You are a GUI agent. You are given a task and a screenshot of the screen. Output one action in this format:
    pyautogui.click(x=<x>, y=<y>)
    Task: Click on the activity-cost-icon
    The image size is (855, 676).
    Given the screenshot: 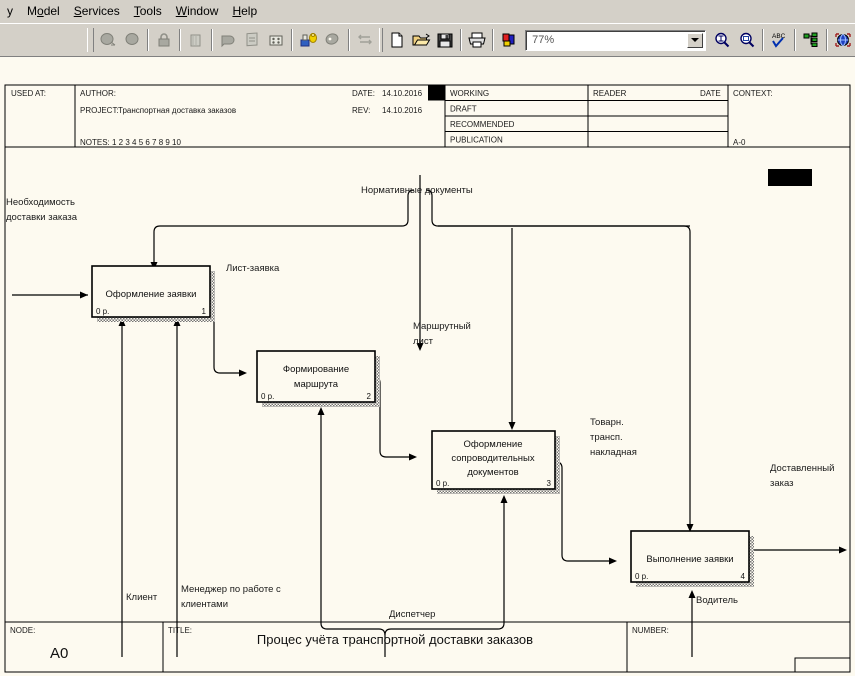 What is the action you would take?
    pyautogui.click(x=308, y=40)
    